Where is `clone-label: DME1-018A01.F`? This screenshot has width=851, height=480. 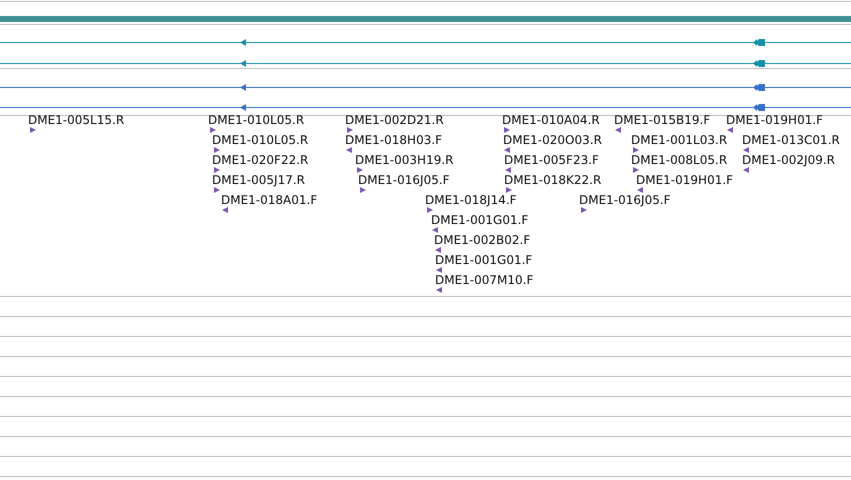 clone-label: DME1-018A01.F is located at coordinates (269, 200).